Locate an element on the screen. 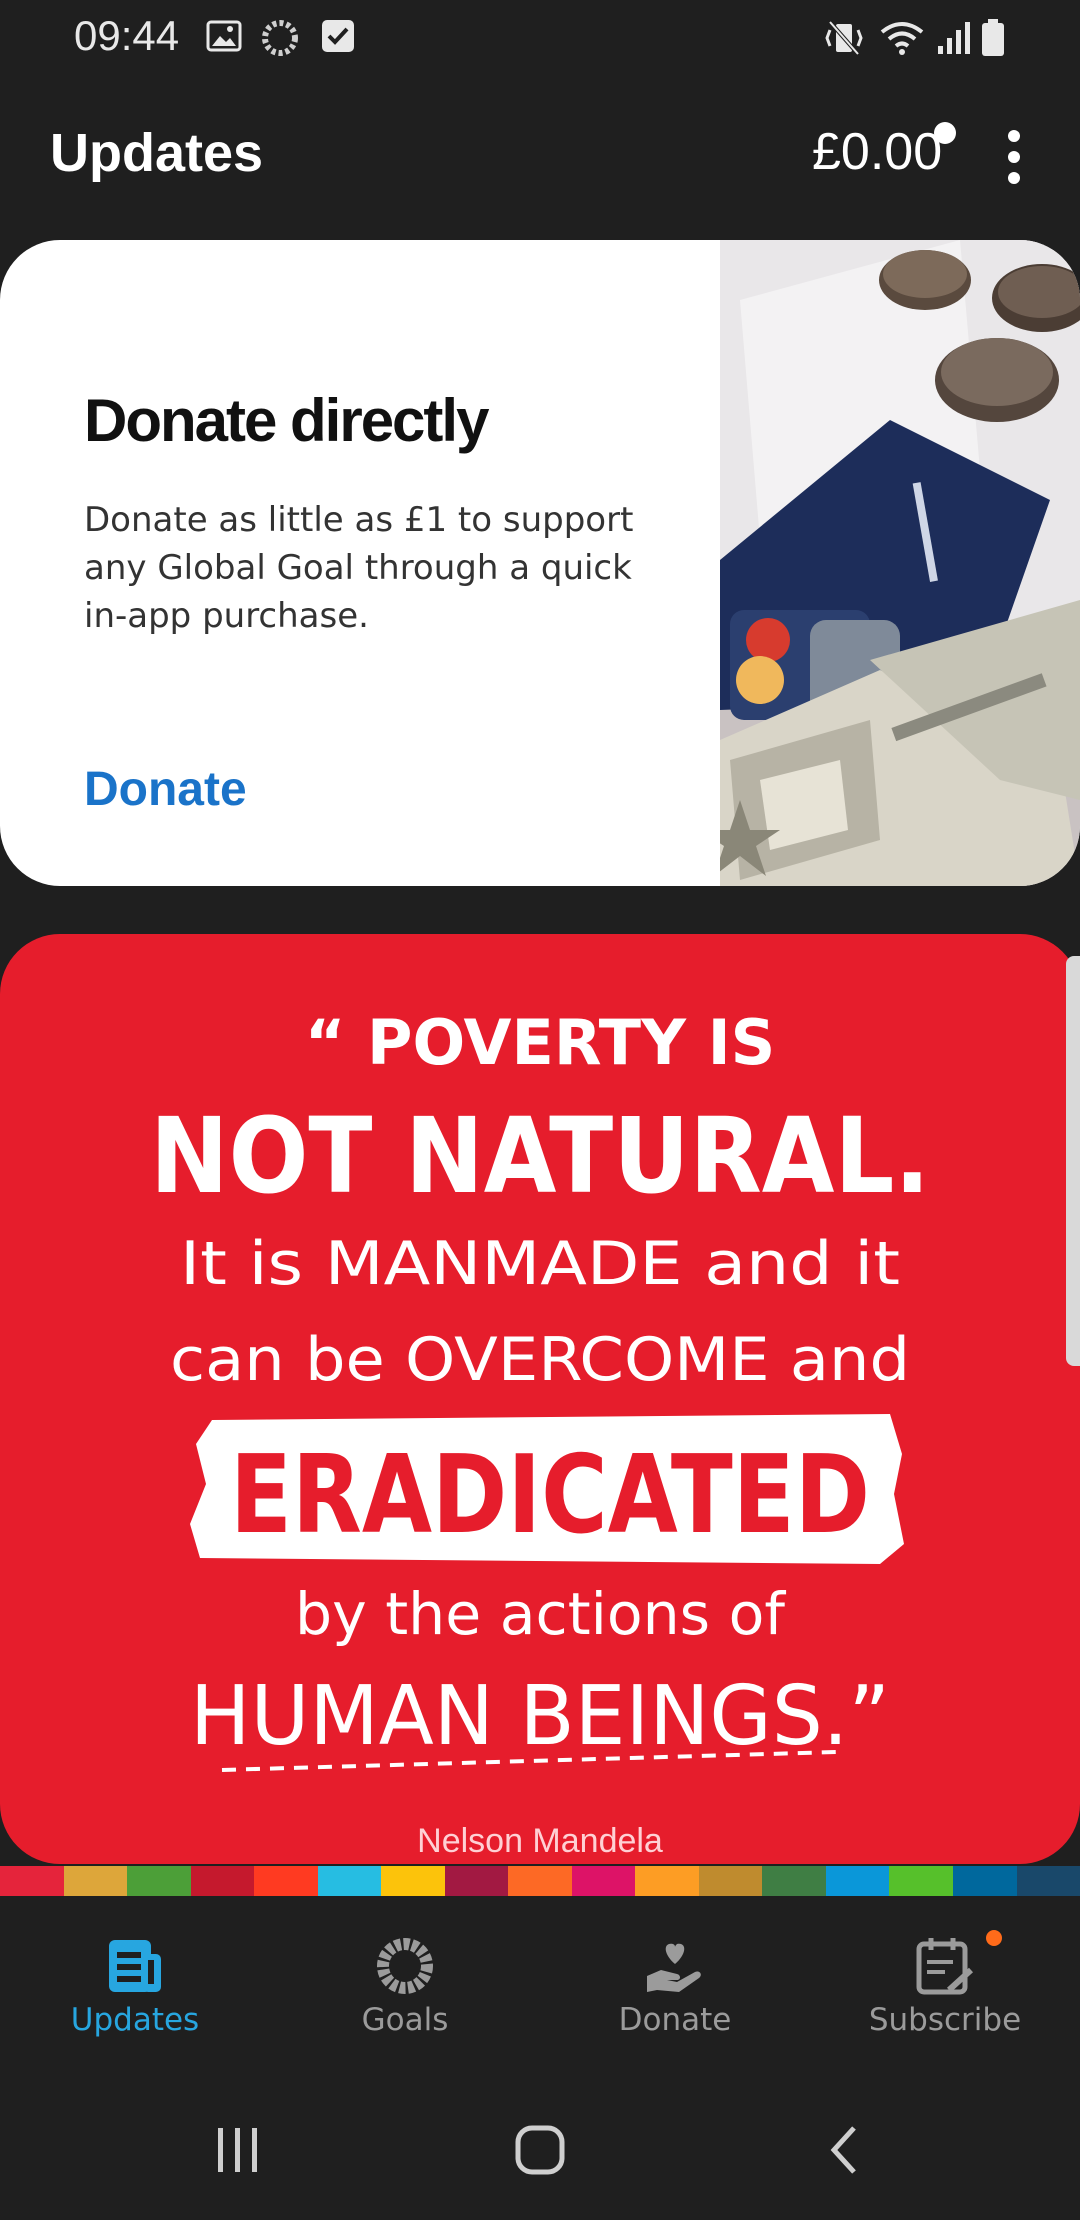 The width and height of the screenshot is (1080, 2220). nav-donate-label: Donate is located at coordinates (675, 2020).